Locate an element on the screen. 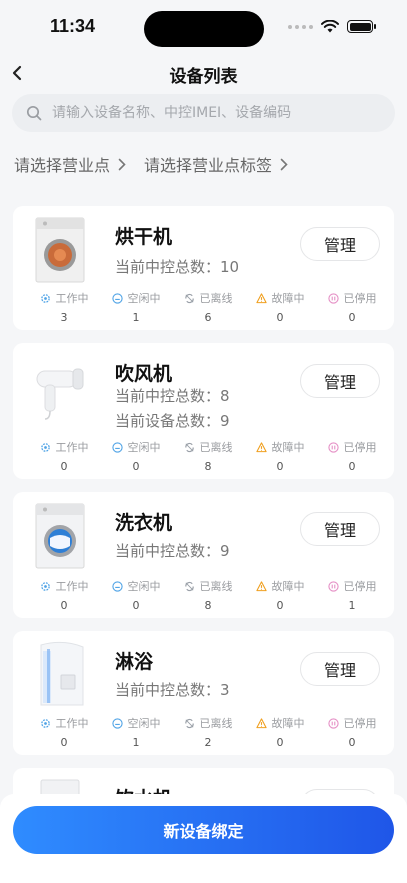 The image size is (407, 883). filter-row: 请选择营业点 请选择营业点标签 is located at coordinates (151, 164).